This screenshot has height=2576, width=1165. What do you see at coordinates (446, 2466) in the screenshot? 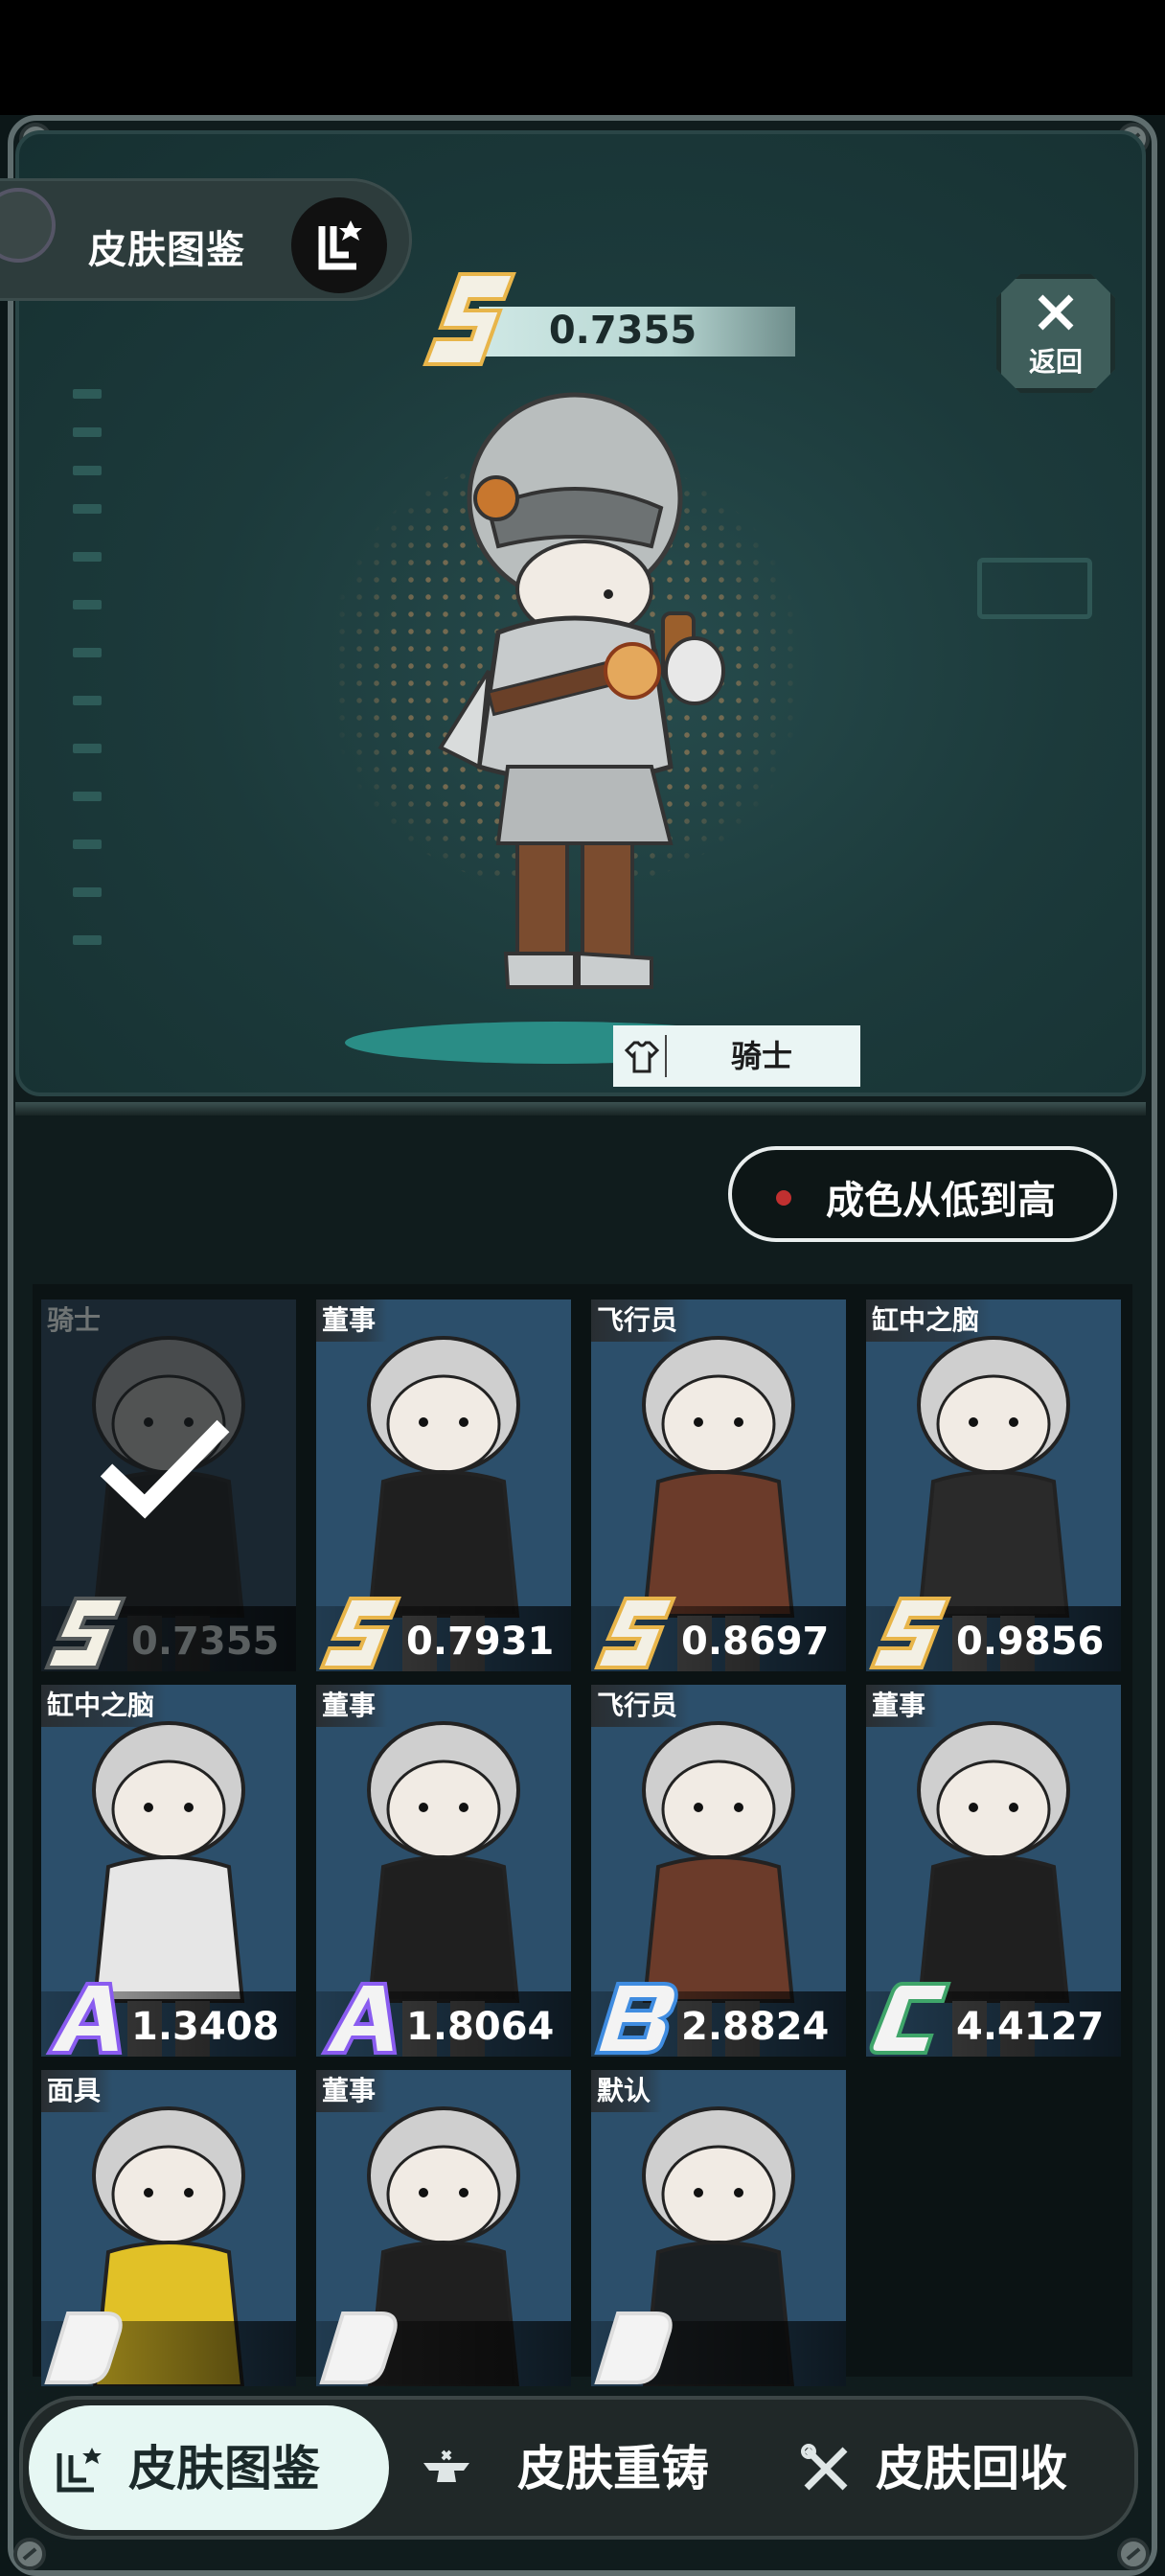
I see `anvil-icon` at bounding box center [446, 2466].